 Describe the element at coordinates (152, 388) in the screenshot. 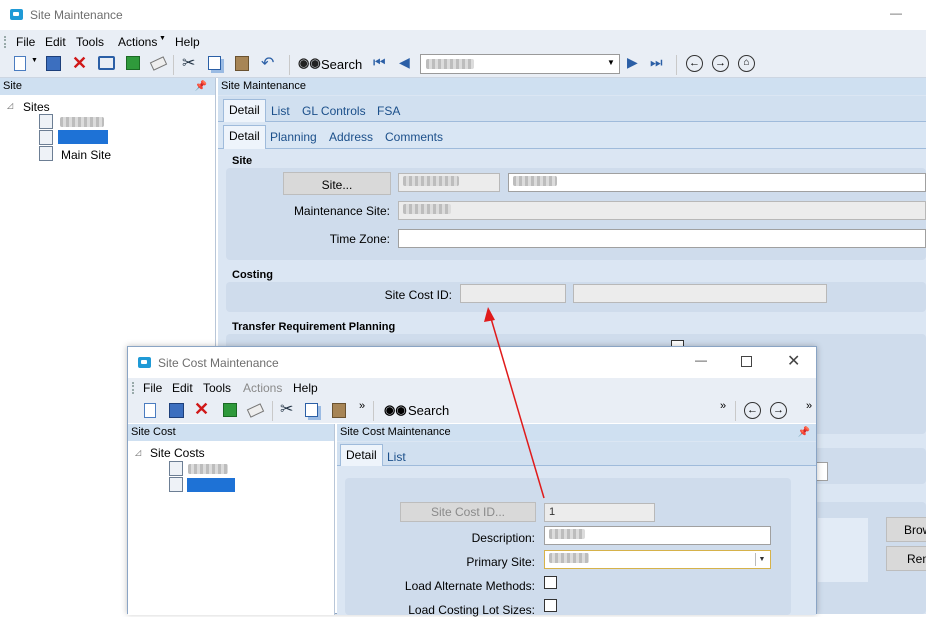

I see `dialog-menu-file: File` at that location.